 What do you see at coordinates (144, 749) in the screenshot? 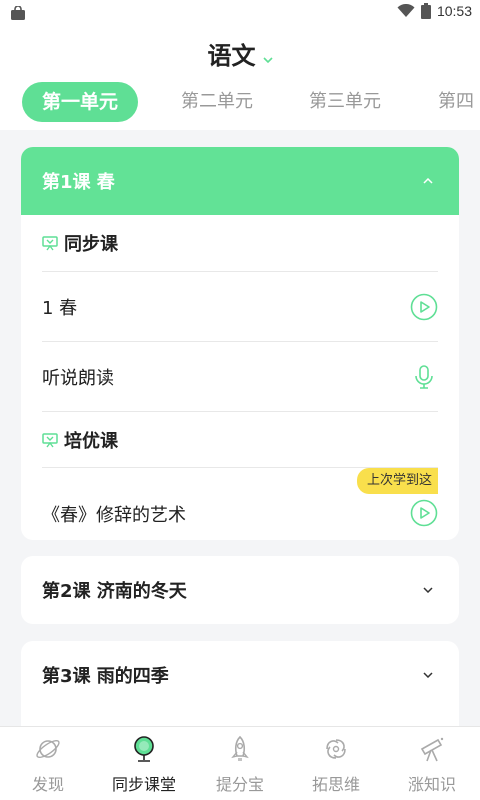
I see `microphone-stand-icon` at bounding box center [144, 749].